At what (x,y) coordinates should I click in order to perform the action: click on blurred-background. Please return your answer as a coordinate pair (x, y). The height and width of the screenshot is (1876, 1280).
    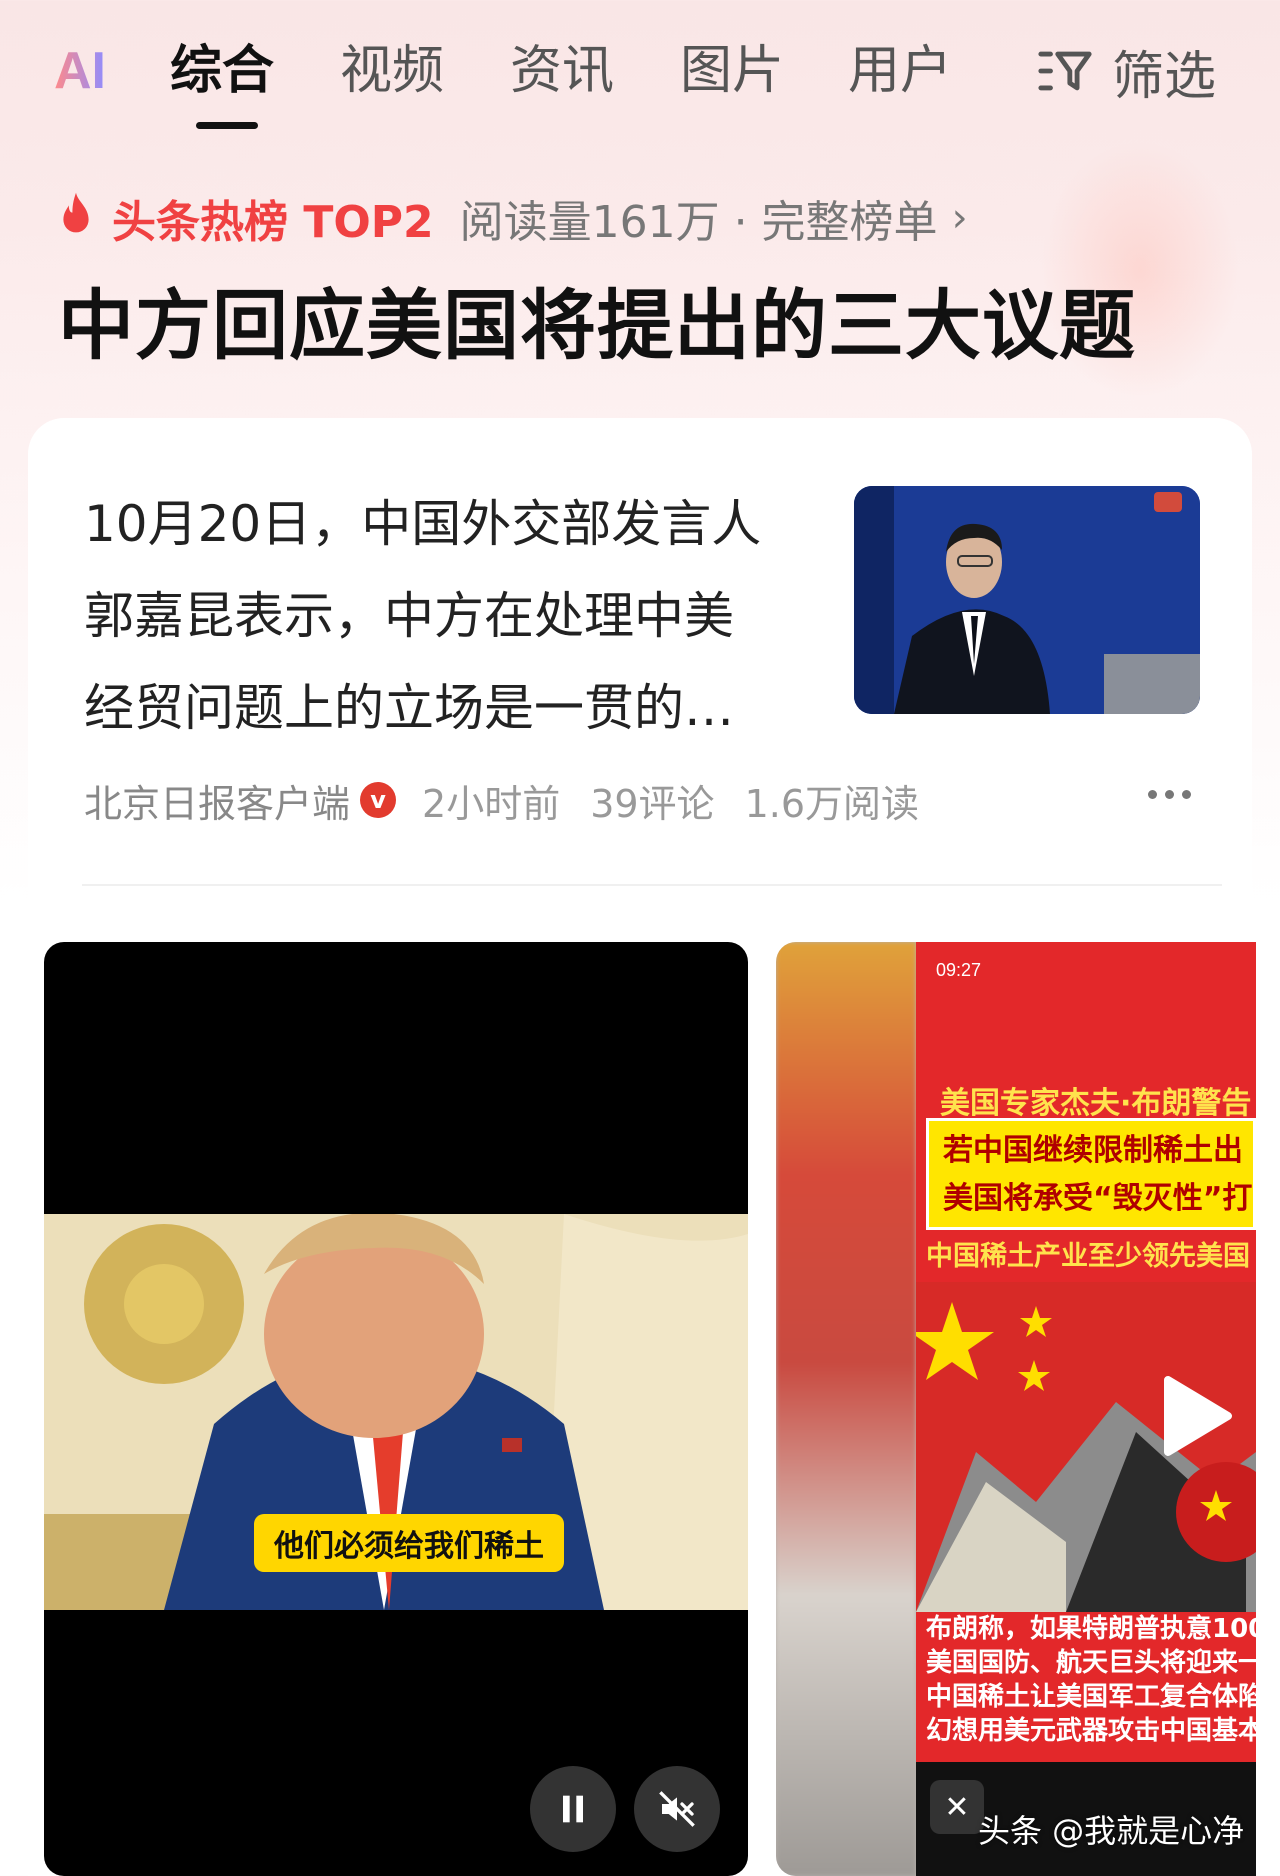
    Looking at the image, I should click on (846, 1409).